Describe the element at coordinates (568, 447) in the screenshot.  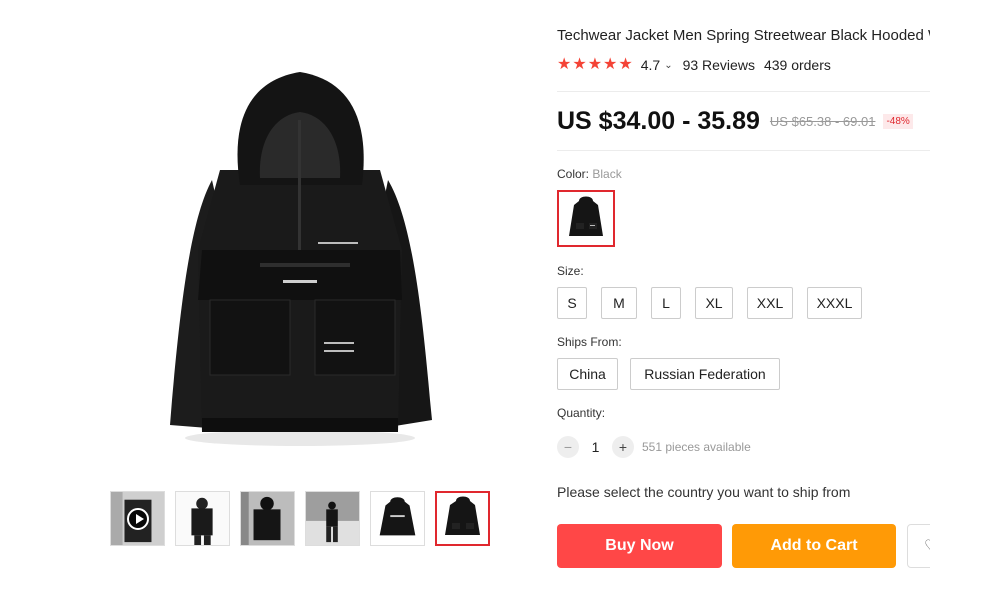
I see `quantity-decrease-button: −` at that location.